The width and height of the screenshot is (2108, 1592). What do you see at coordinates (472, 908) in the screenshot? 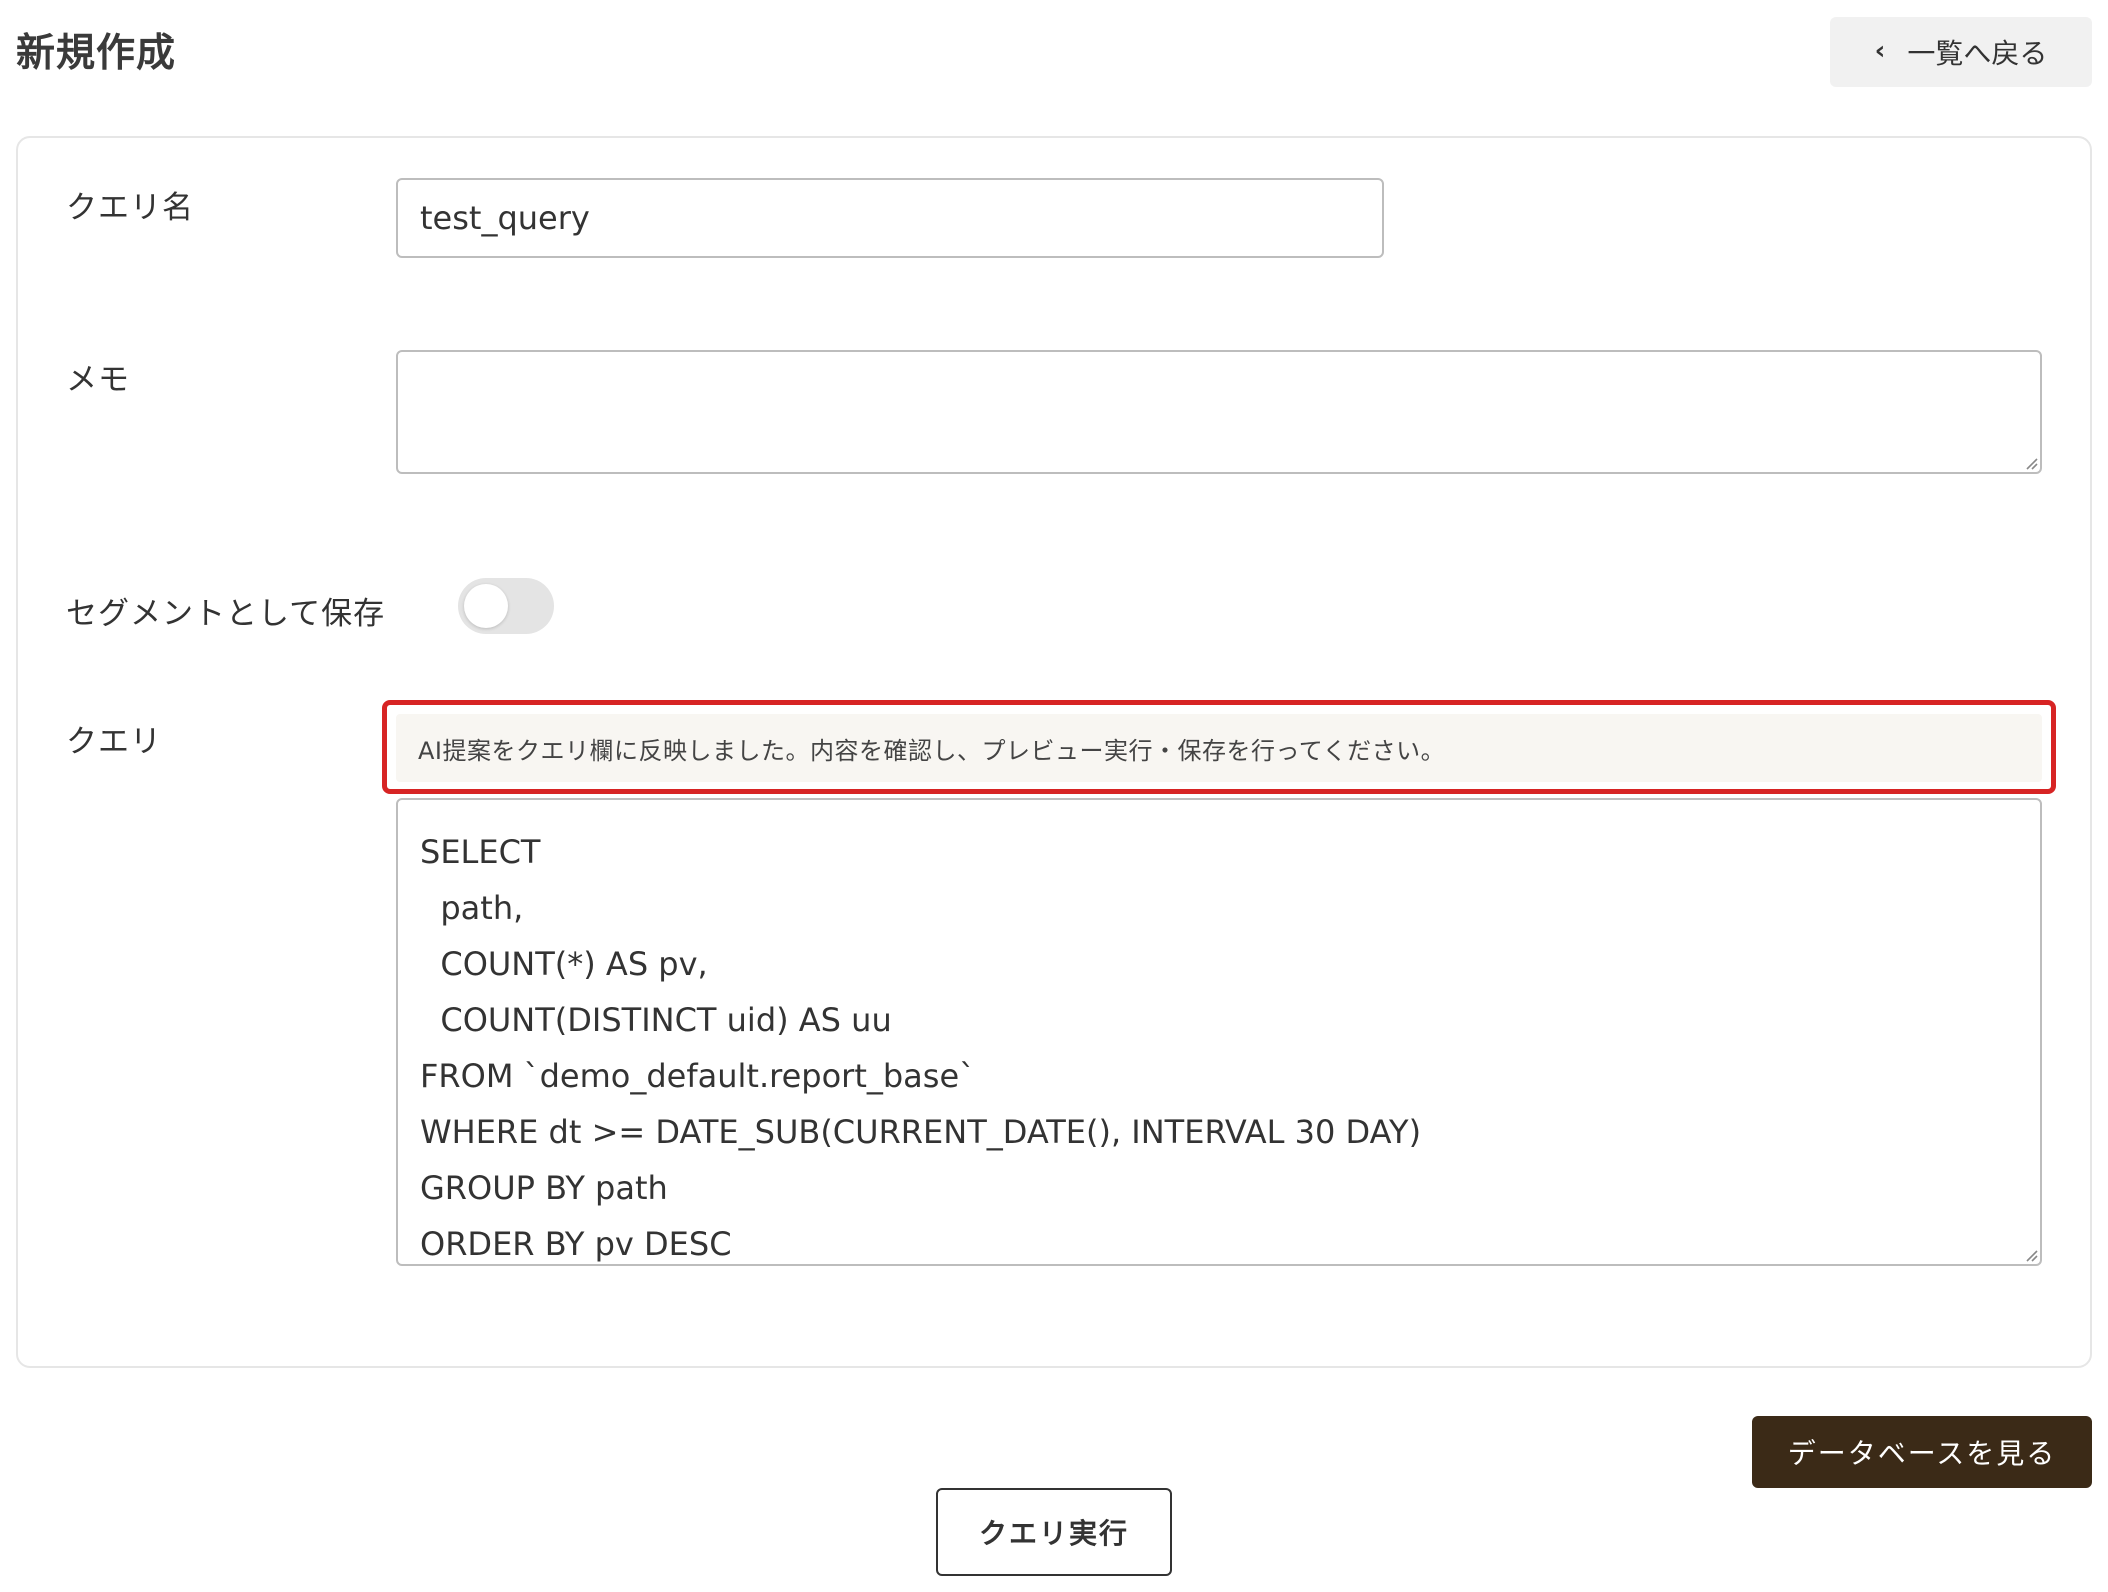
I see `query-line: path,` at bounding box center [472, 908].